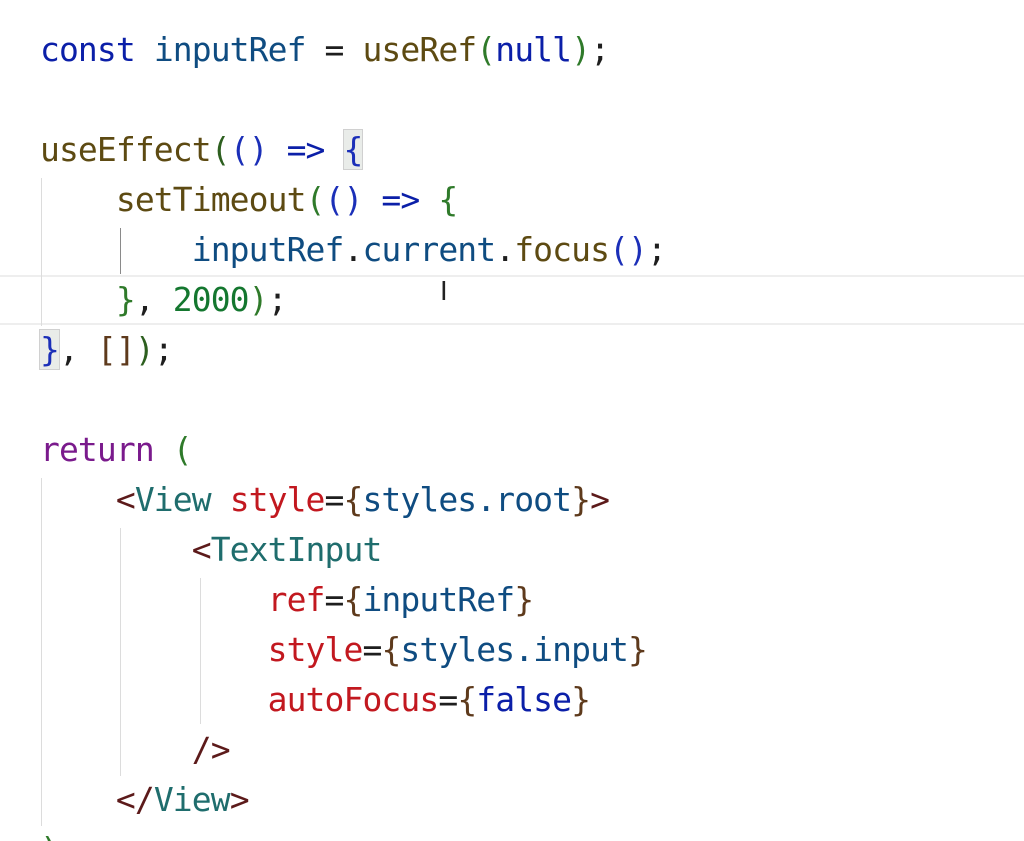 The width and height of the screenshot is (1024, 841). Describe the element at coordinates (429, 249) in the screenshot. I see `property-current: current` at that location.